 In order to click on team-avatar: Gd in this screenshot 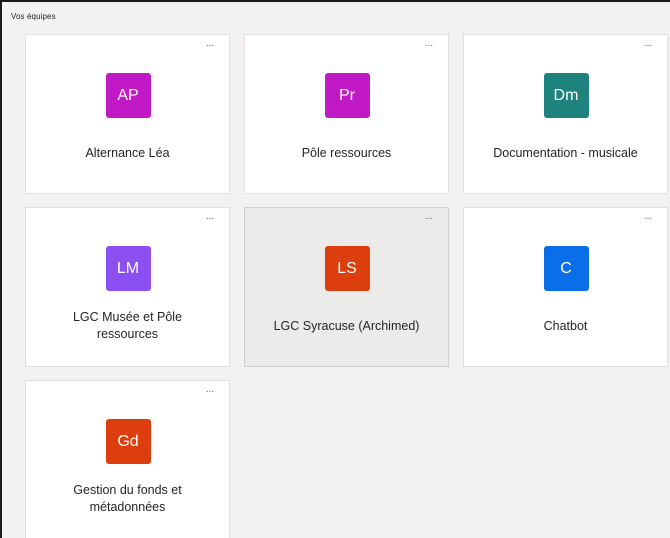, I will do `click(128, 441)`.